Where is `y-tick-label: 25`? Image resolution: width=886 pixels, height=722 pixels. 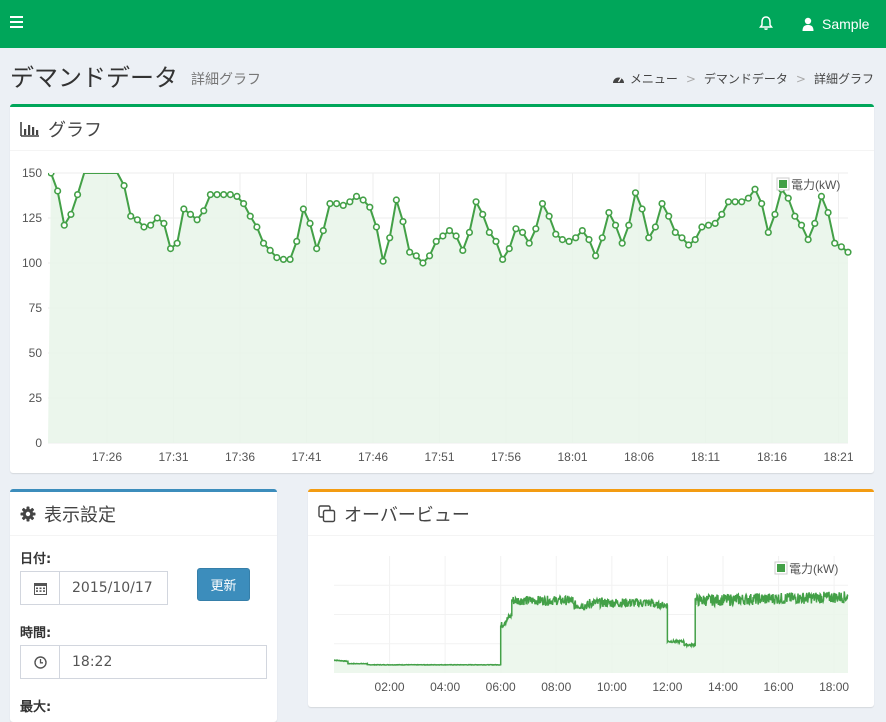
y-tick-label: 25 is located at coordinates (36, 398).